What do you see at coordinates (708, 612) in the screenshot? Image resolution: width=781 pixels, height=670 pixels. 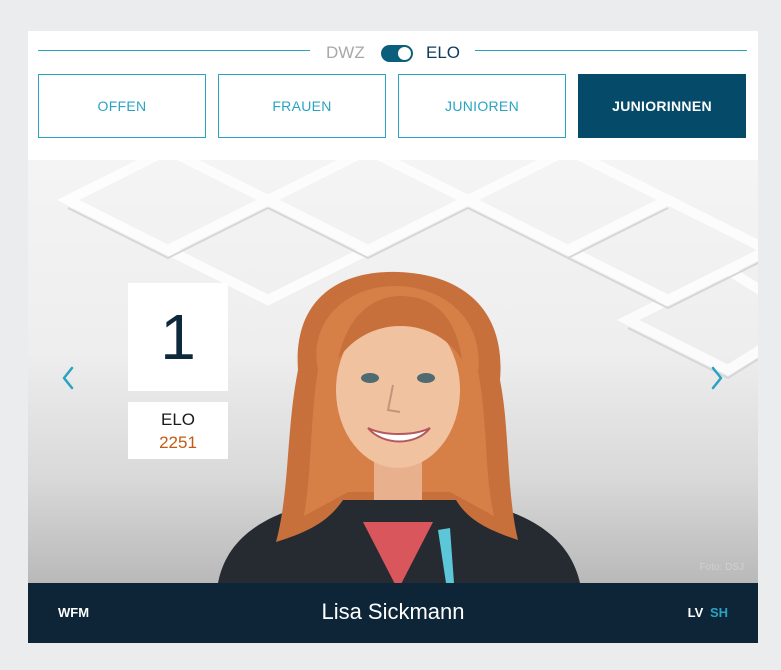 I see `association-badge: LV SH` at bounding box center [708, 612].